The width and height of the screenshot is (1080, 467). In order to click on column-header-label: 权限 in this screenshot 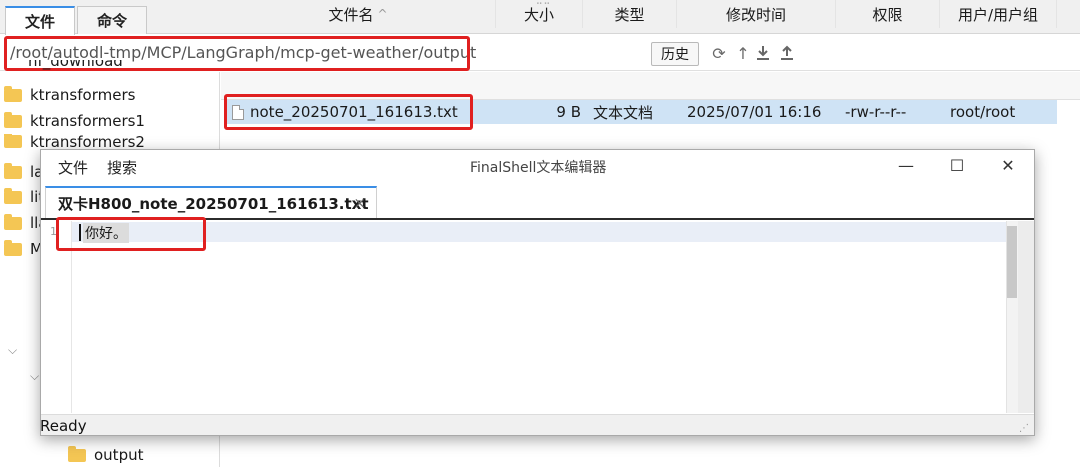, I will do `click(887, 14)`.